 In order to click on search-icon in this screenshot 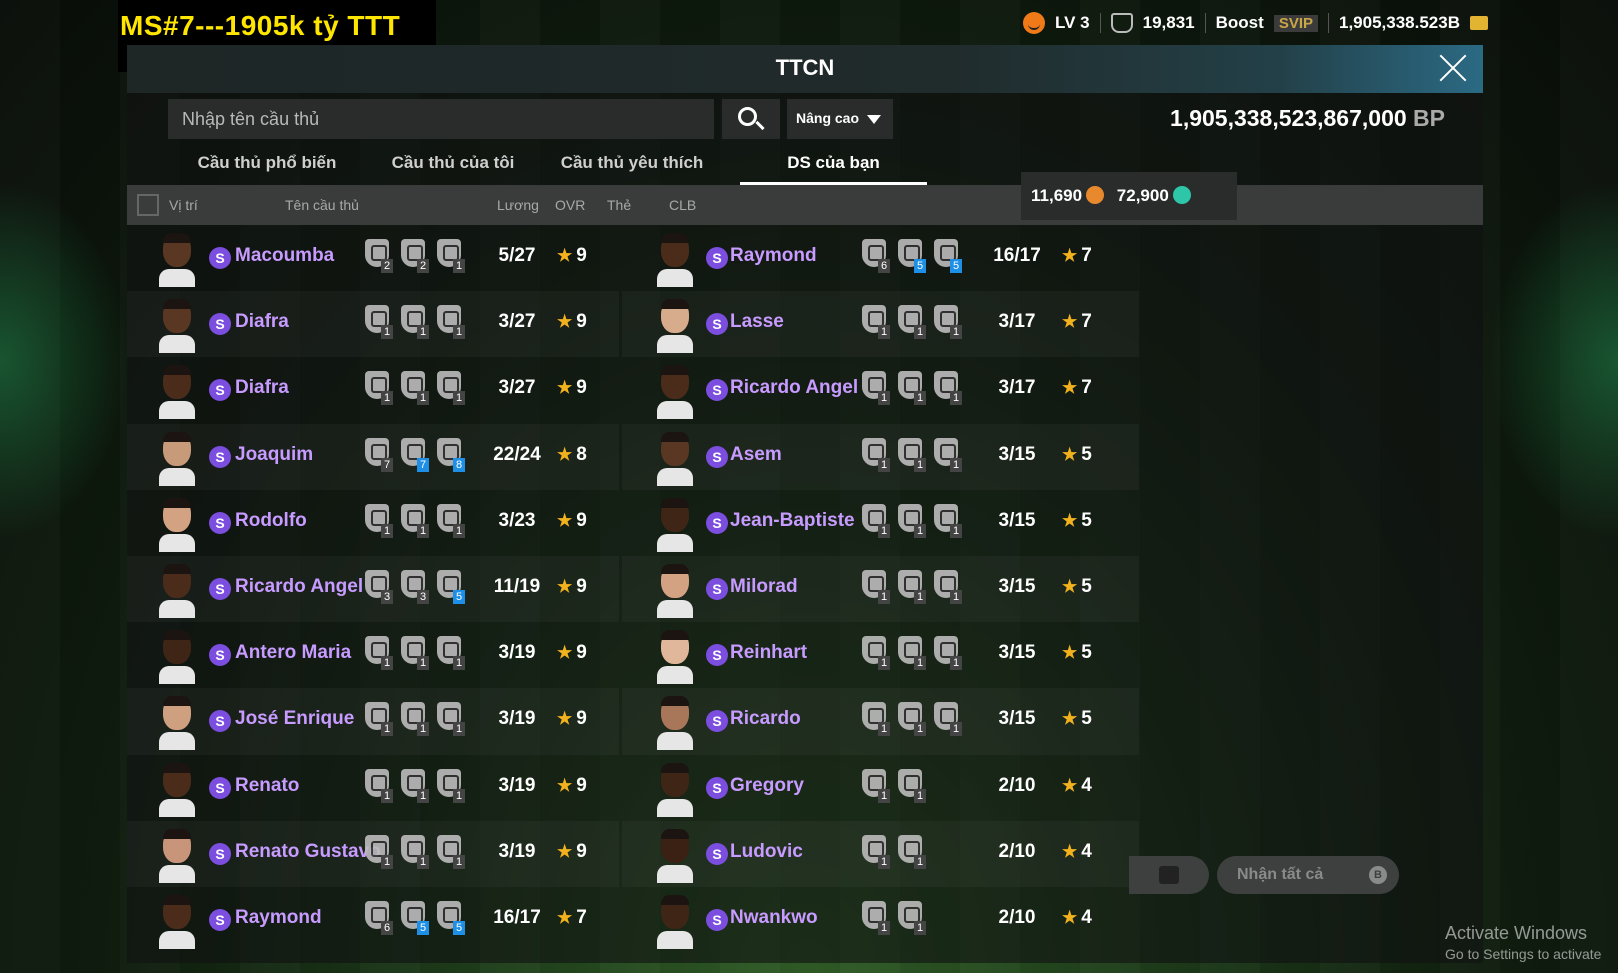, I will do `click(747, 116)`.